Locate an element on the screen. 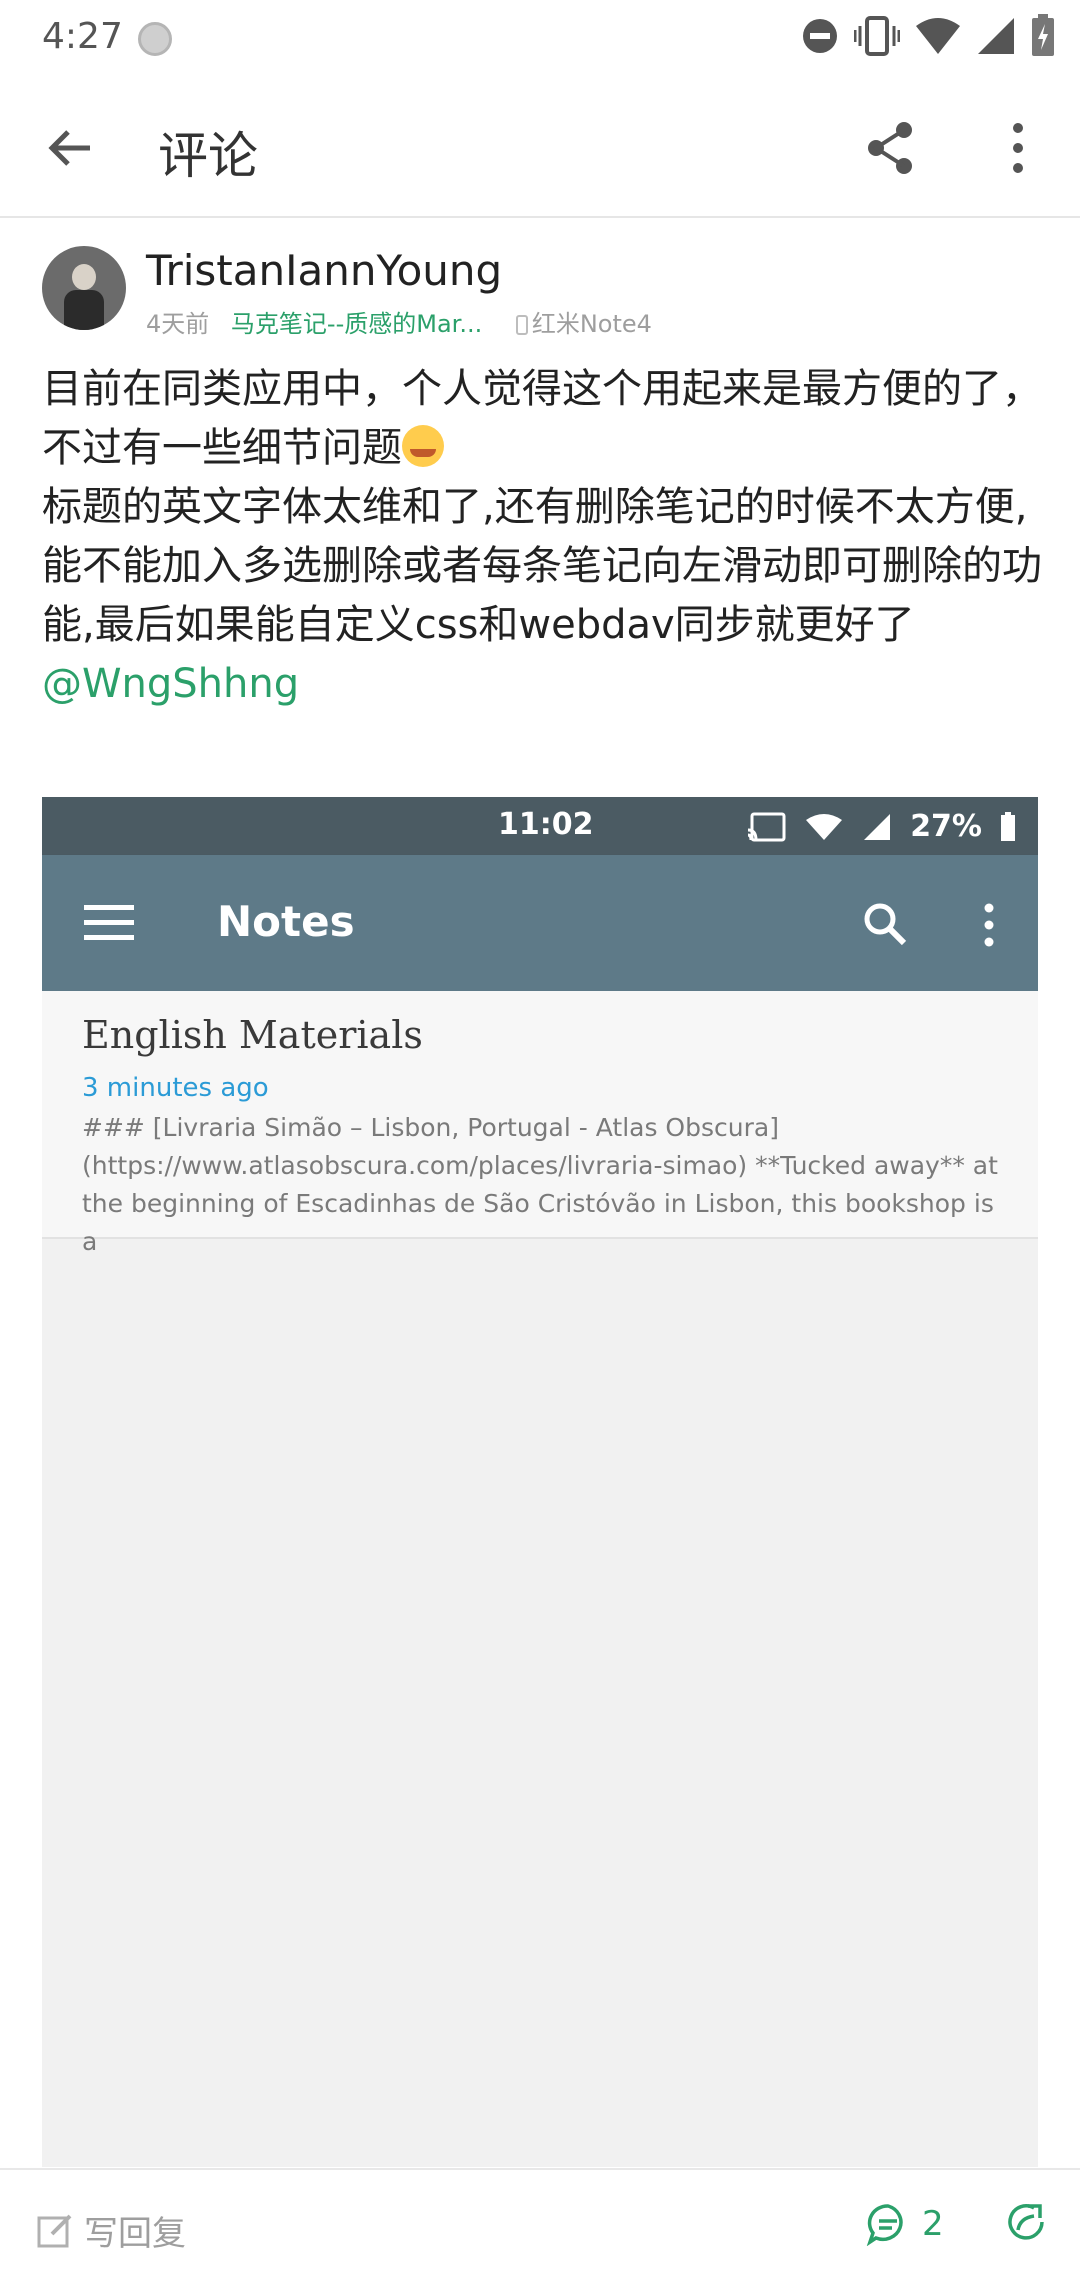 This screenshot has height=2282, width=1080. screenshot-search-icon is located at coordinates (885, 924).